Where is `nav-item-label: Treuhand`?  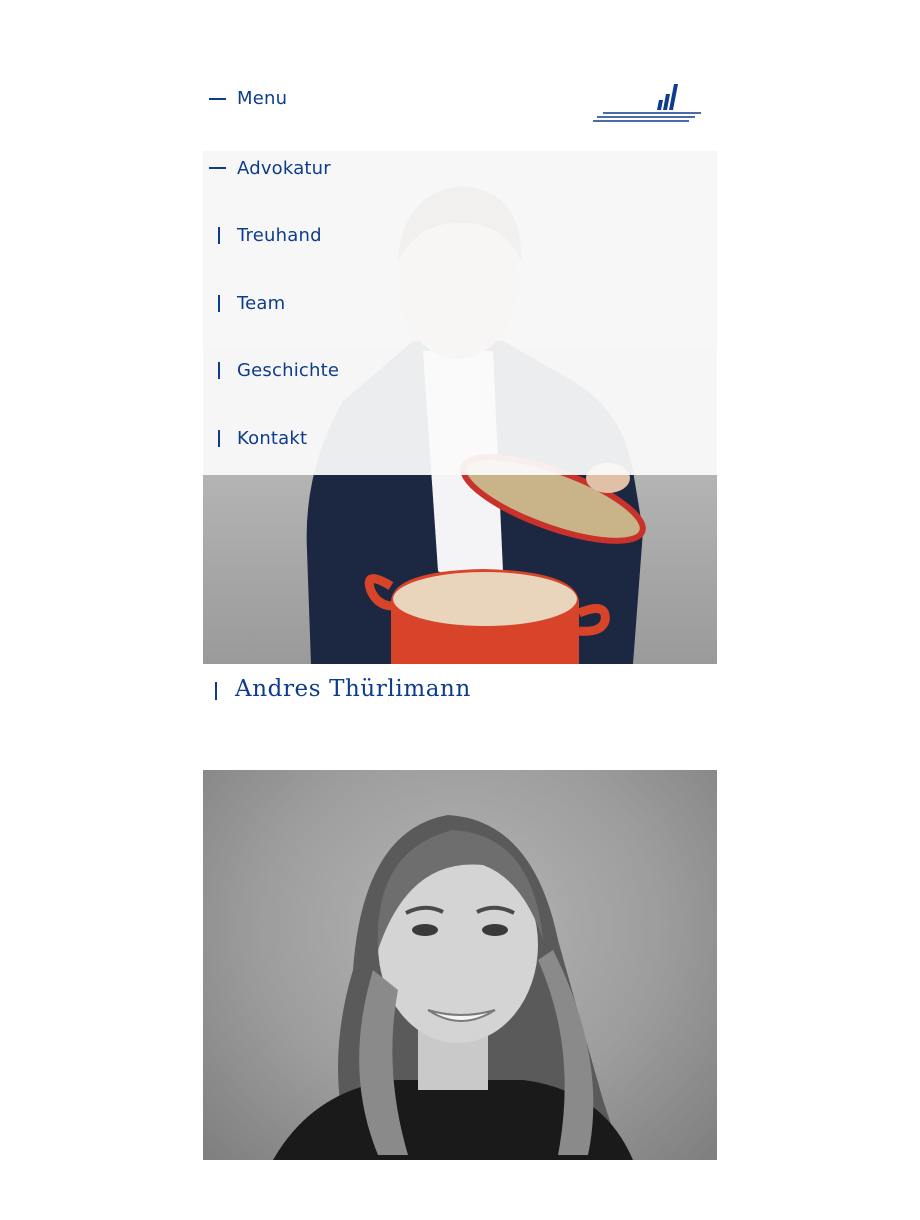
nav-item-label: Treuhand is located at coordinates (279, 235).